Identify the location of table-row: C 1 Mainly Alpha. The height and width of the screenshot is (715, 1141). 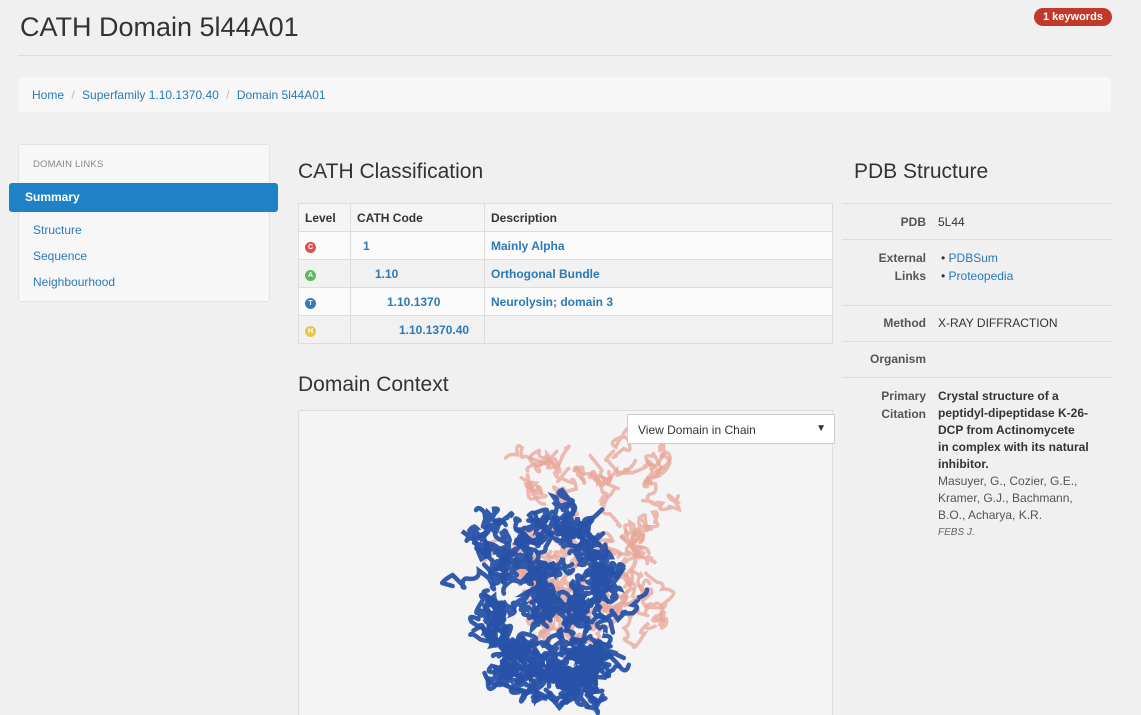
(565, 245).